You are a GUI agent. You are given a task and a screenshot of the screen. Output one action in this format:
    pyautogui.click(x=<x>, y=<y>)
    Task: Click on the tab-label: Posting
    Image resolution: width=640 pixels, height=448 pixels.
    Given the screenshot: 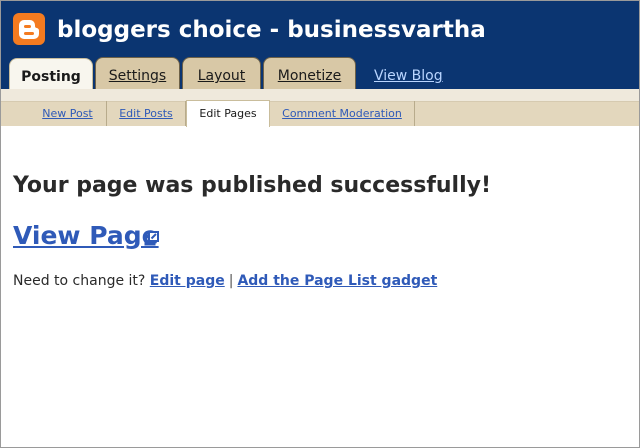 What is the action you would take?
    pyautogui.click(x=51, y=77)
    